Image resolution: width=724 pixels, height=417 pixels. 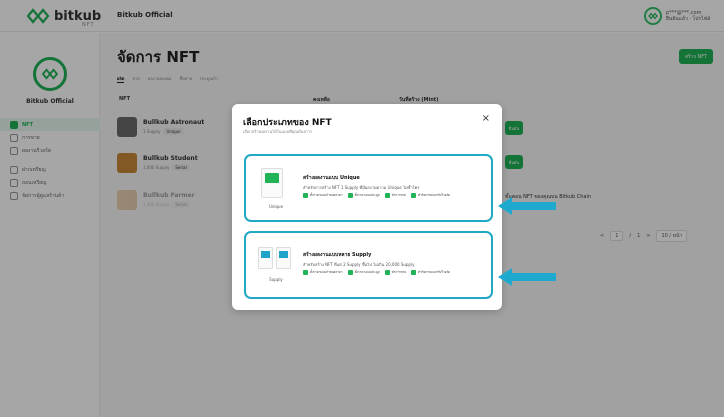 What do you see at coordinates (277, 131) in the screenshot?
I see `modal-subtitle: เลือกสร้างผลงานได้ในแบบที่คุณต้องการ` at bounding box center [277, 131].